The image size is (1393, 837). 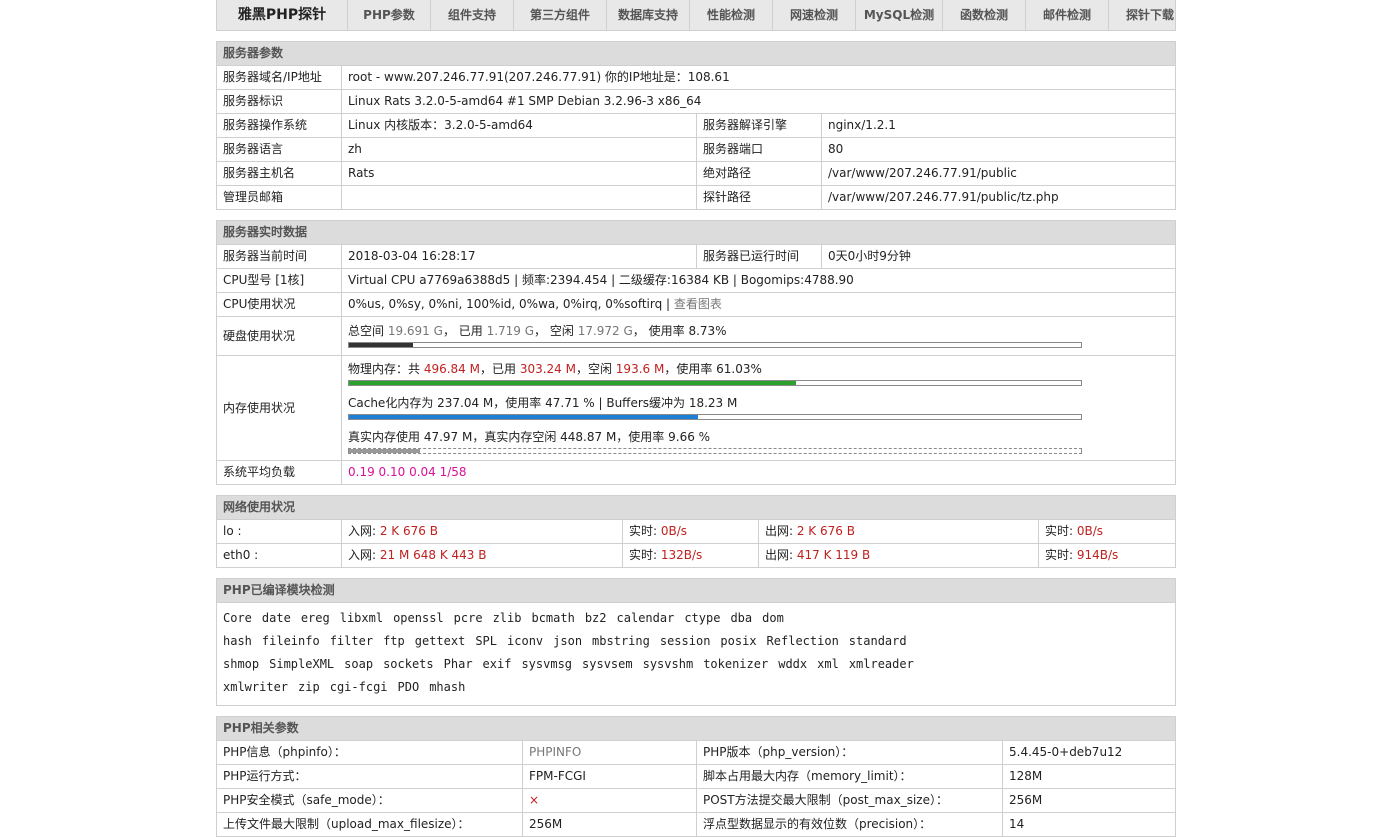 What do you see at coordinates (389, 15) in the screenshot?
I see `nav-item: PHP参数` at bounding box center [389, 15].